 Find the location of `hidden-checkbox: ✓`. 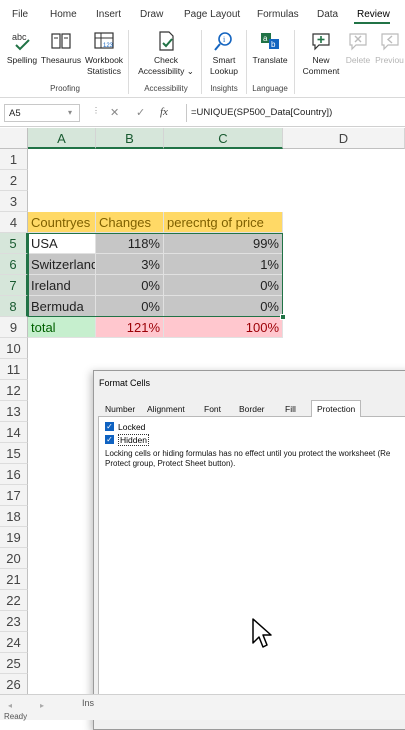

hidden-checkbox: ✓ is located at coordinates (109, 439).